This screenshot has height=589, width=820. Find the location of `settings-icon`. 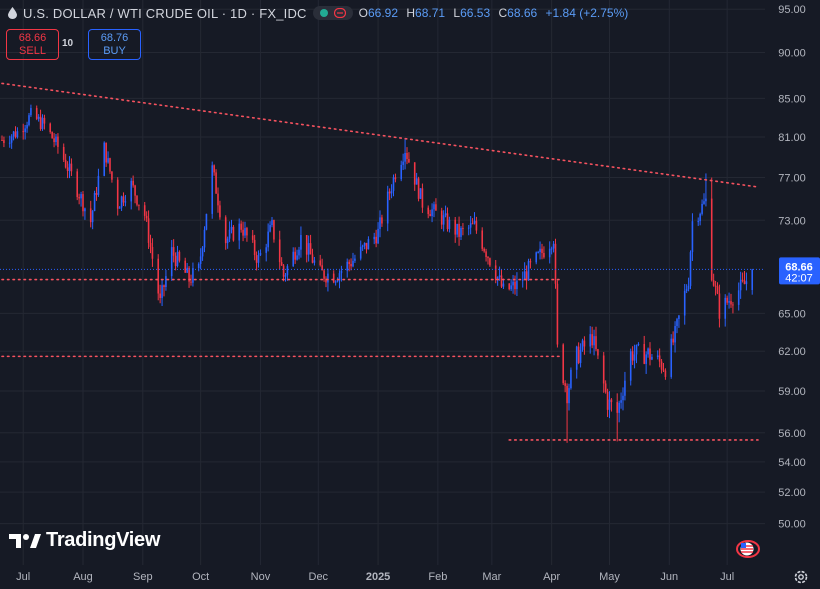

settings-icon is located at coordinates (801, 577).